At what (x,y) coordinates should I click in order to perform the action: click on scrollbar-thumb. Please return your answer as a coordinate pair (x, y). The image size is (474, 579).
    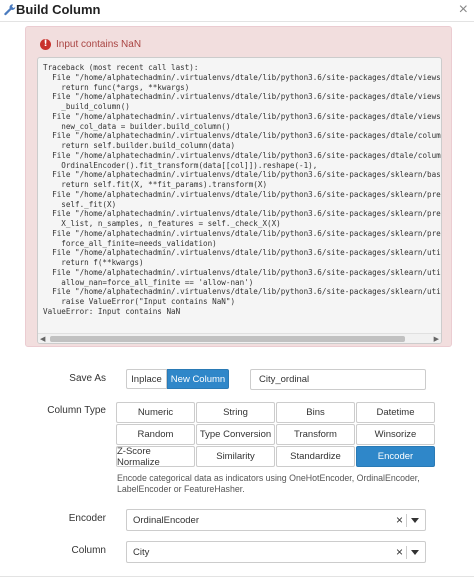
    Looking at the image, I should click on (227, 339).